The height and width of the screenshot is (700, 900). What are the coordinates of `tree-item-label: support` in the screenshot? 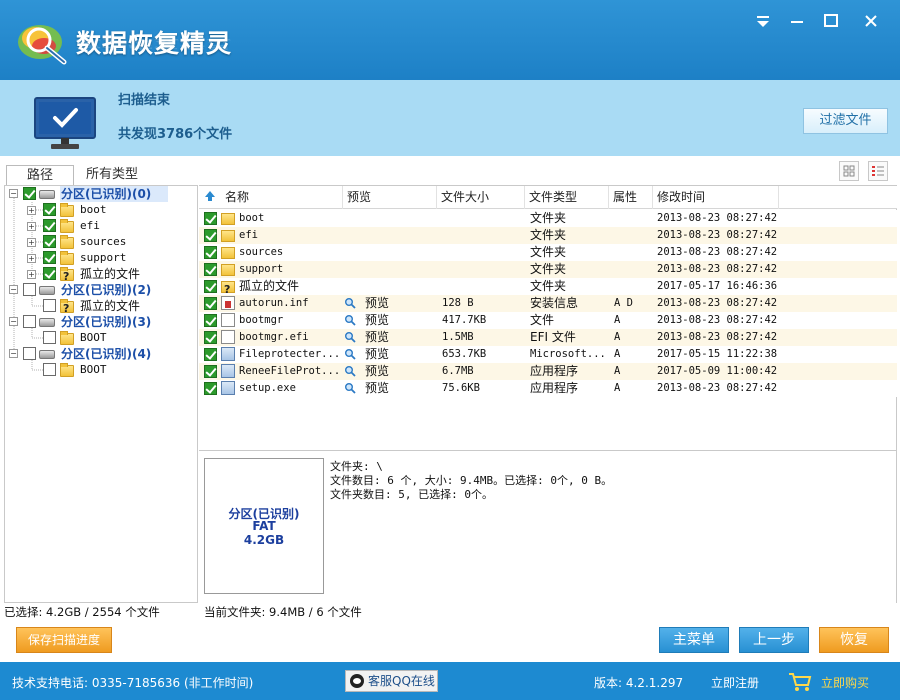 It's located at (103, 257).